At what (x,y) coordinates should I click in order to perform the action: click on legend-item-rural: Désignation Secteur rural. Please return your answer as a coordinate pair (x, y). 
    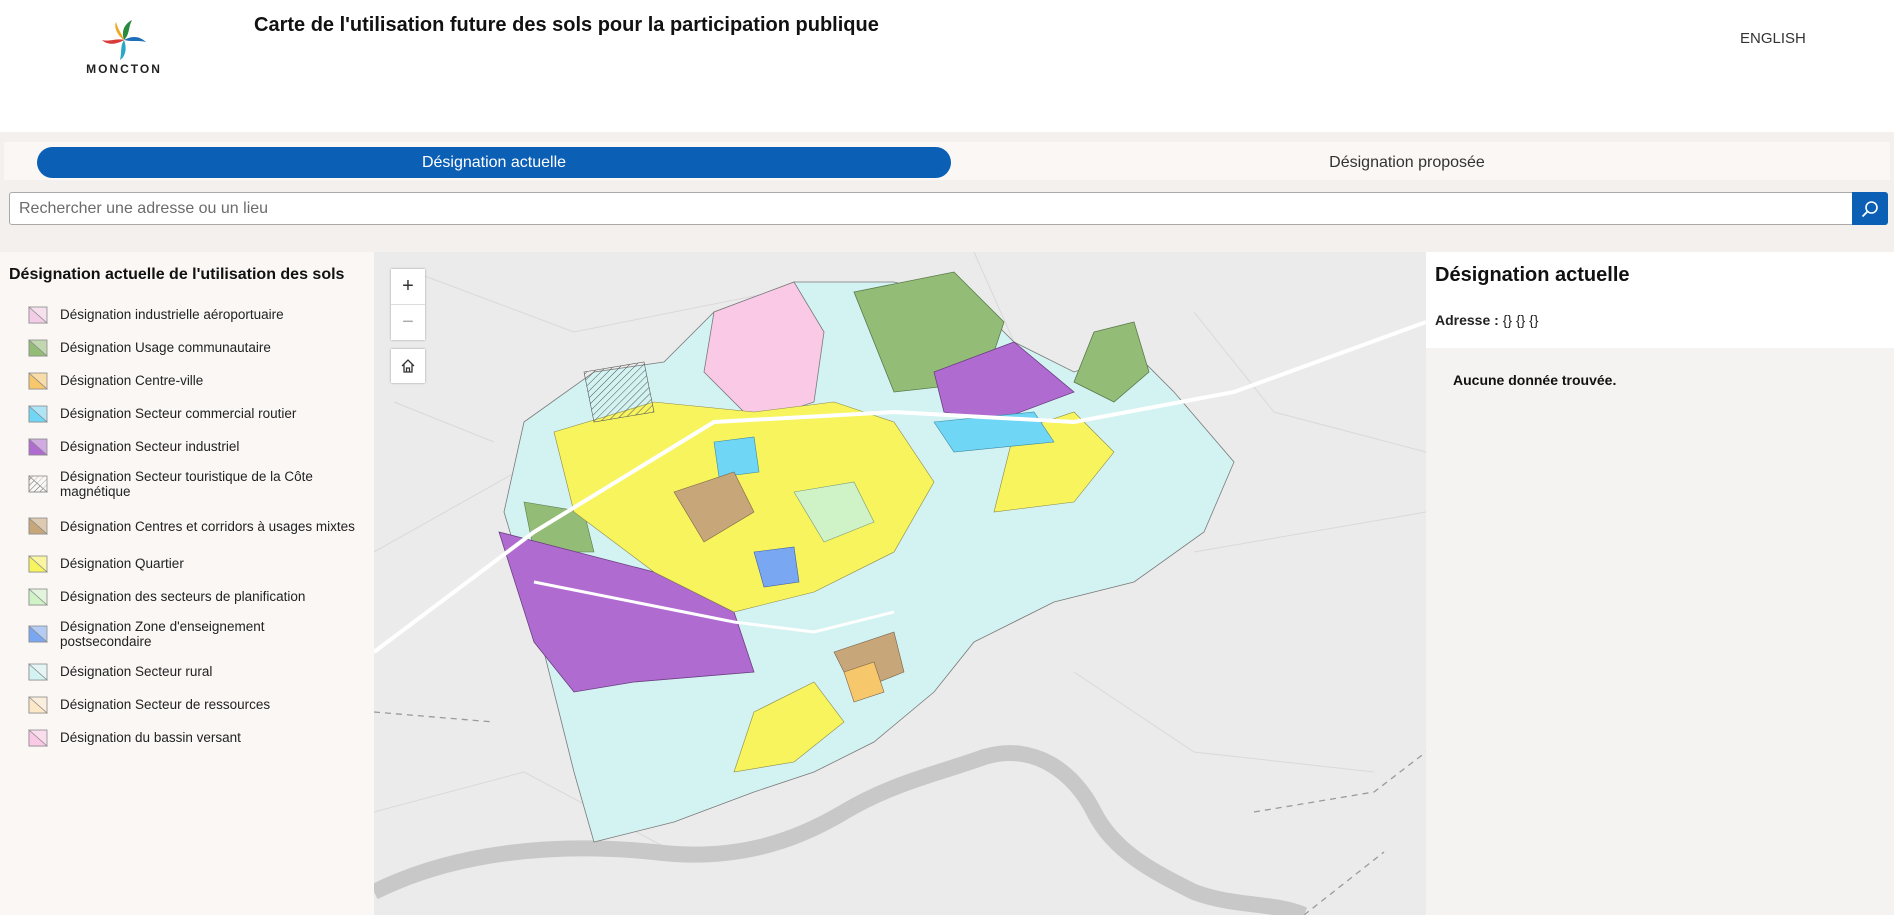
    Looking at the image, I should click on (193, 671).